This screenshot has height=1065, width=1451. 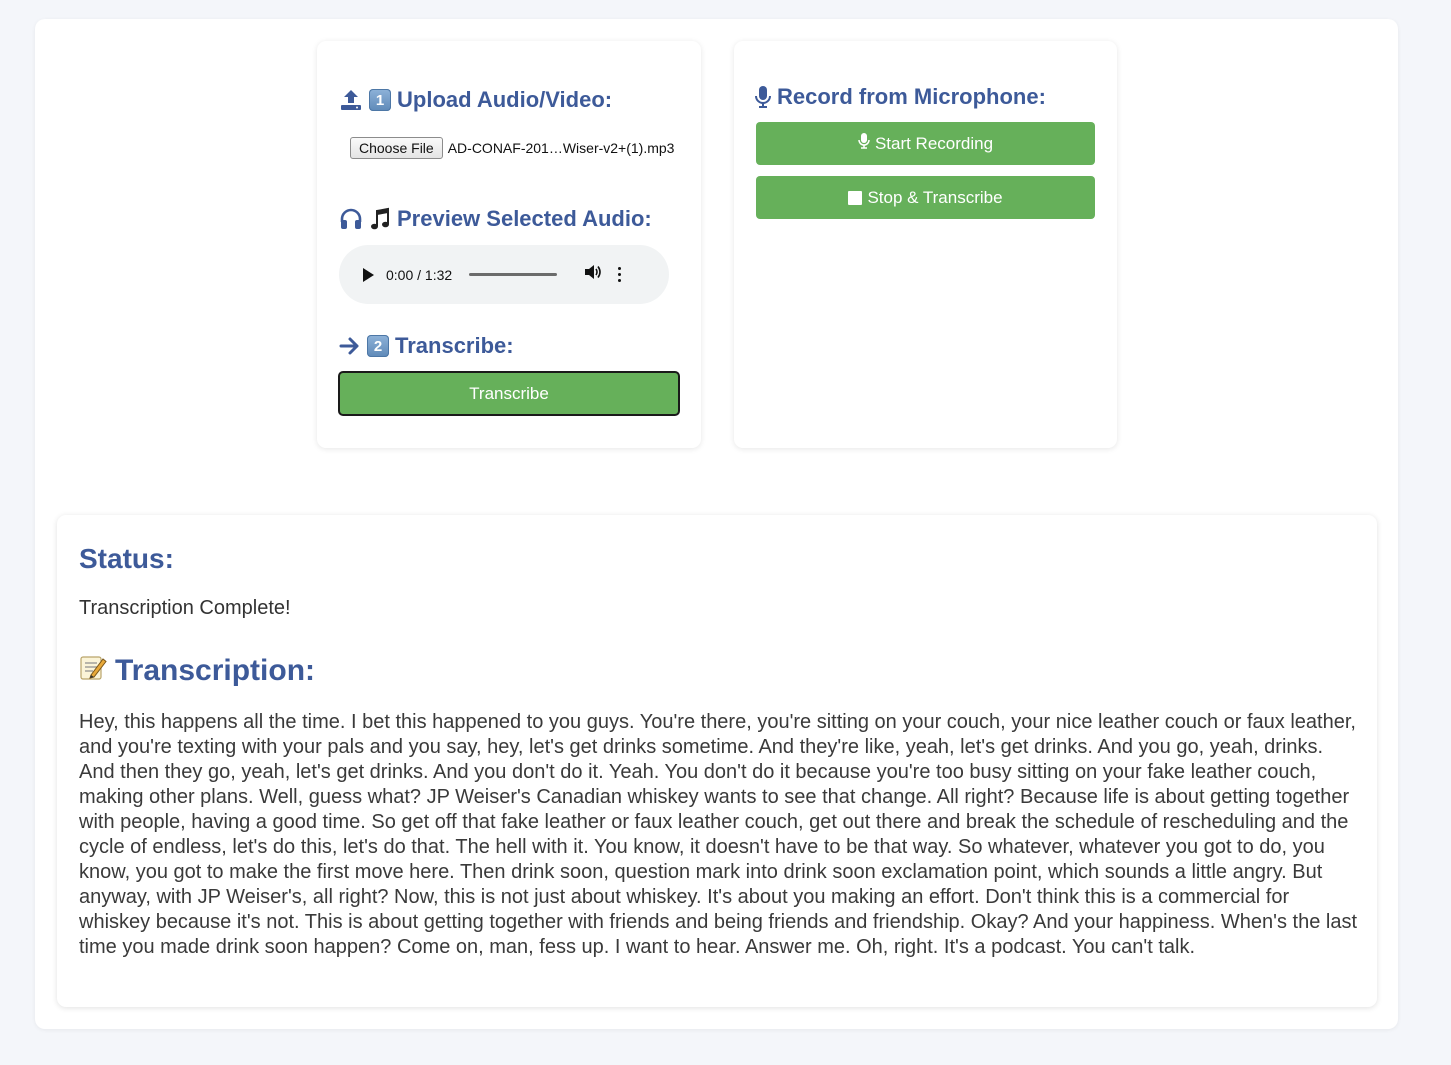 I want to click on transcribe-heading-label: Transcribe:, so click(x=454, y=345).